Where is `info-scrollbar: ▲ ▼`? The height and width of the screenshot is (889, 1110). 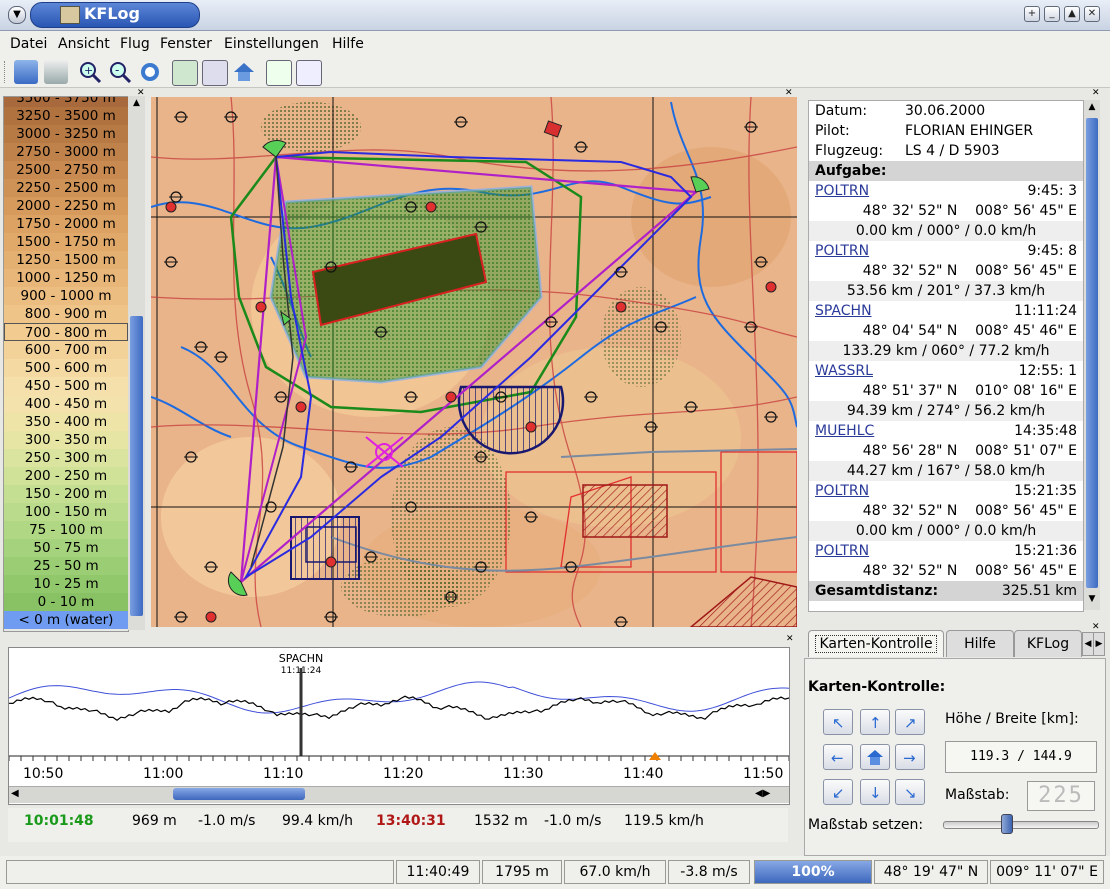
info-scrollbar: ▲ ▼ is located at coordinates (1092, 355).